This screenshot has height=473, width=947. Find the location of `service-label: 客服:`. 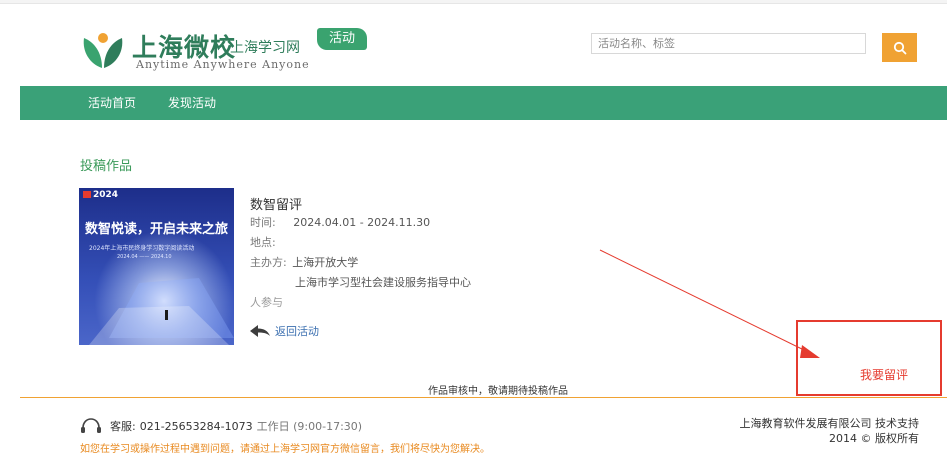

service-label: 客服: is located at coordinates (123, 426).